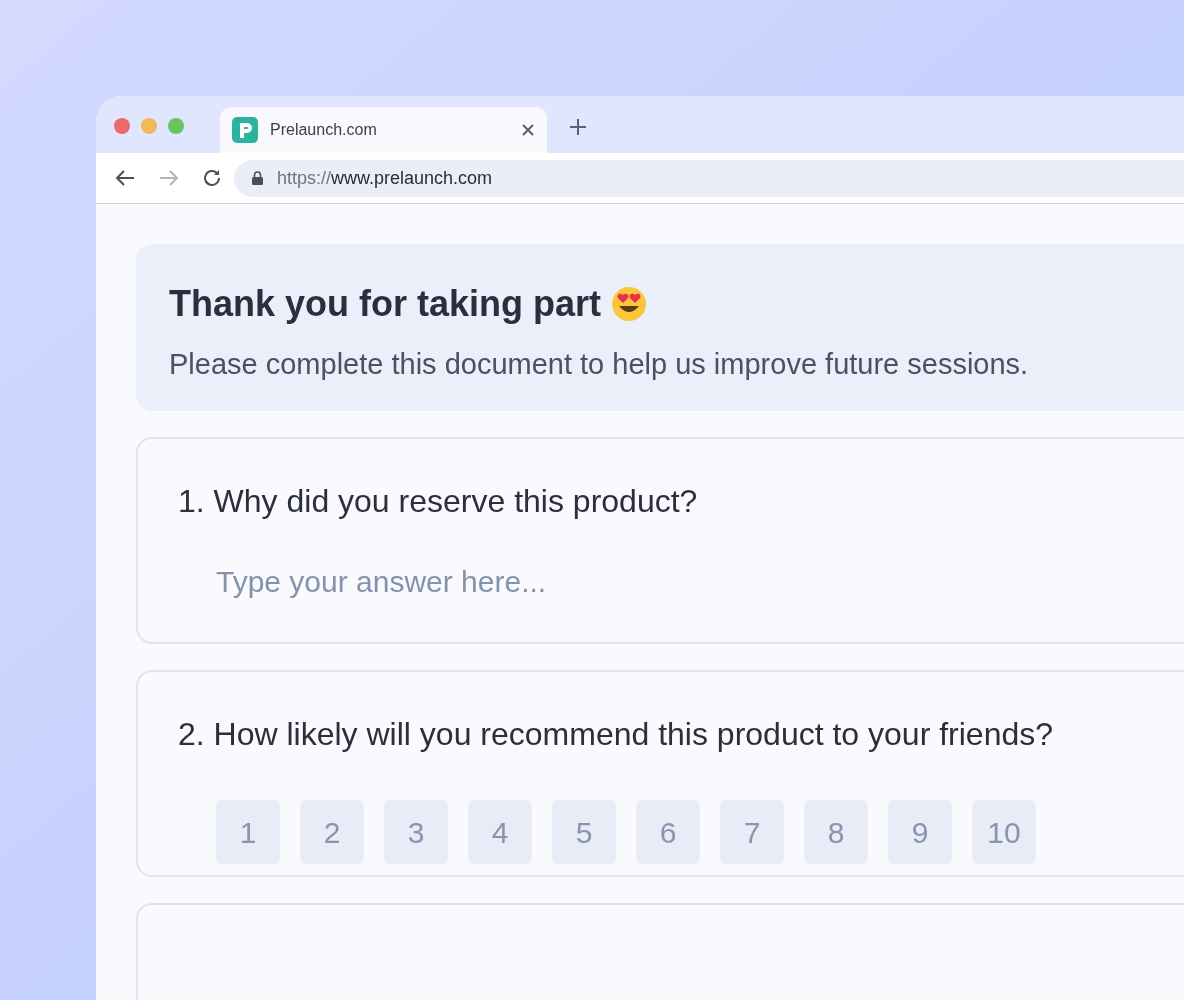 This screenshot has width=1184, height=1000. I want to click on tab-title: Prelaunch.com, so click(323, 130).